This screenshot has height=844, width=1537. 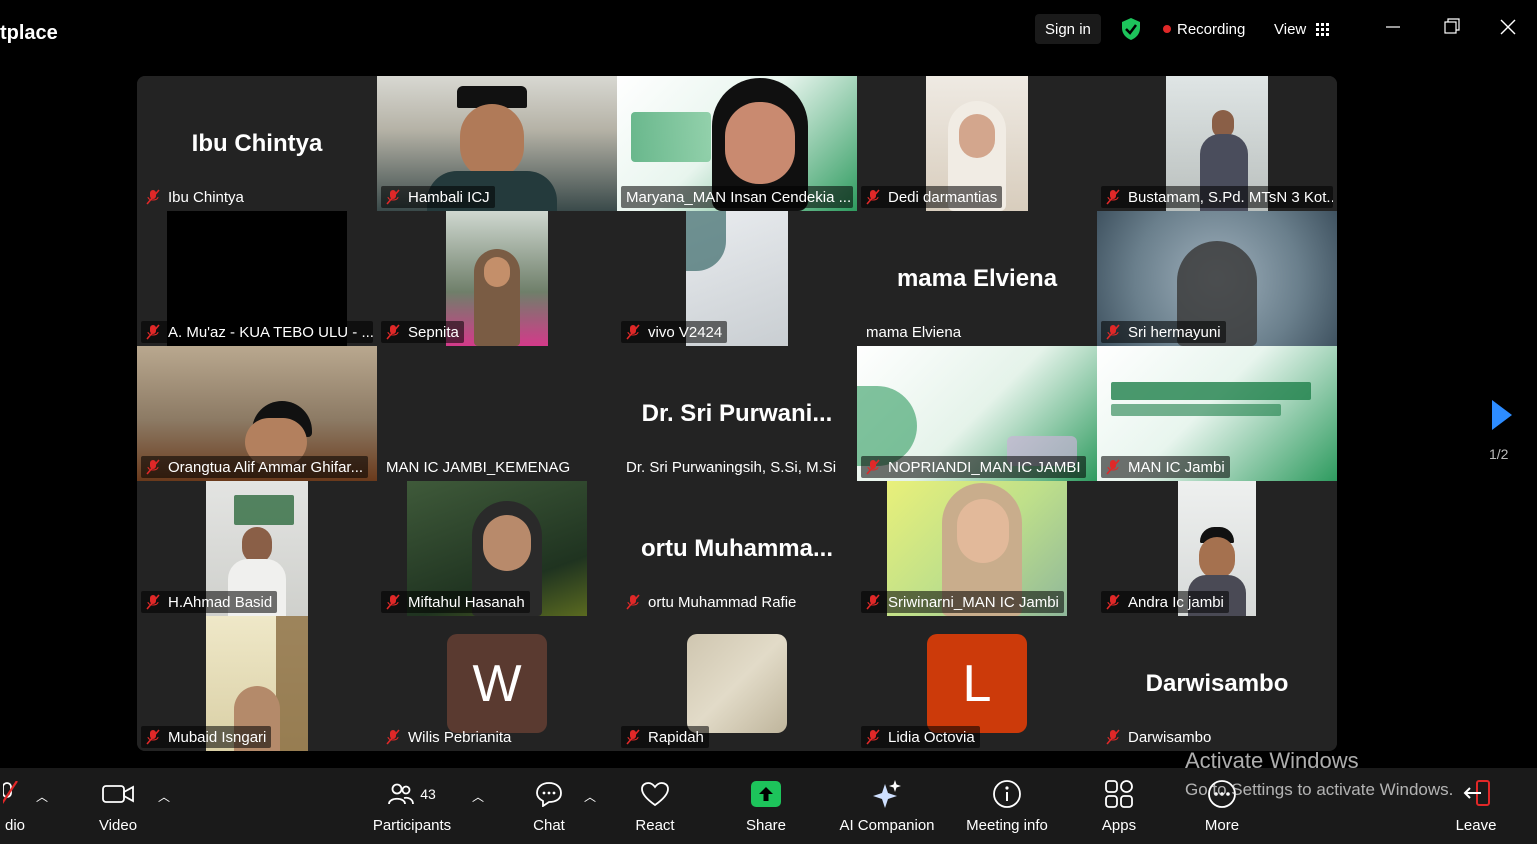 What do you see at coordinates (497, 143) in the screenshot?
I see `participant-tile: Hambali ICJ` at bounding box center [497, 143].